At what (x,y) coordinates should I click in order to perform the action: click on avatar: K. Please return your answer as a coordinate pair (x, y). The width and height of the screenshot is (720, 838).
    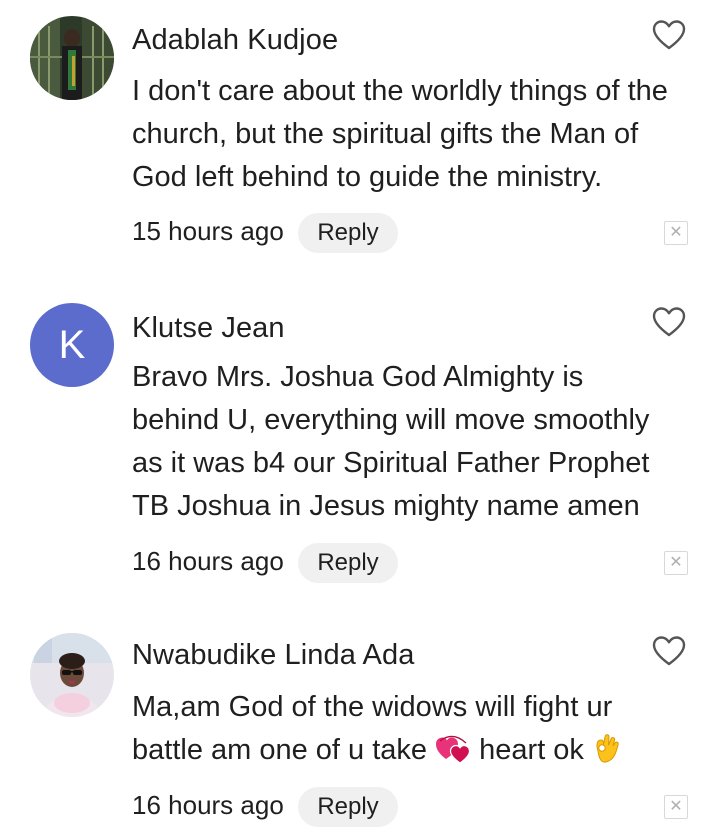
    Looking at the image, I should click on (72, 345).